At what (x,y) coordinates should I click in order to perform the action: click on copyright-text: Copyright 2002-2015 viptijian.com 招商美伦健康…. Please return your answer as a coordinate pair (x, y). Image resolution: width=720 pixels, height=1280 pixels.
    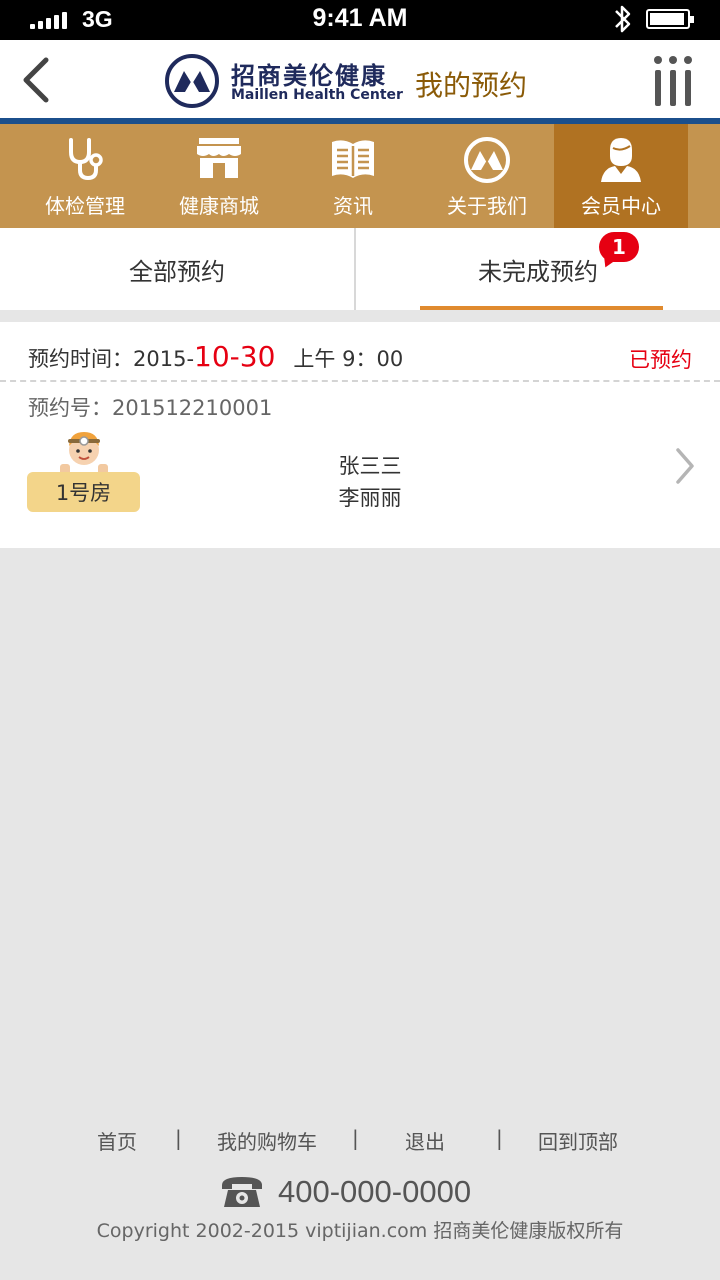
    Looking at the image, I should click on (360, 1231).